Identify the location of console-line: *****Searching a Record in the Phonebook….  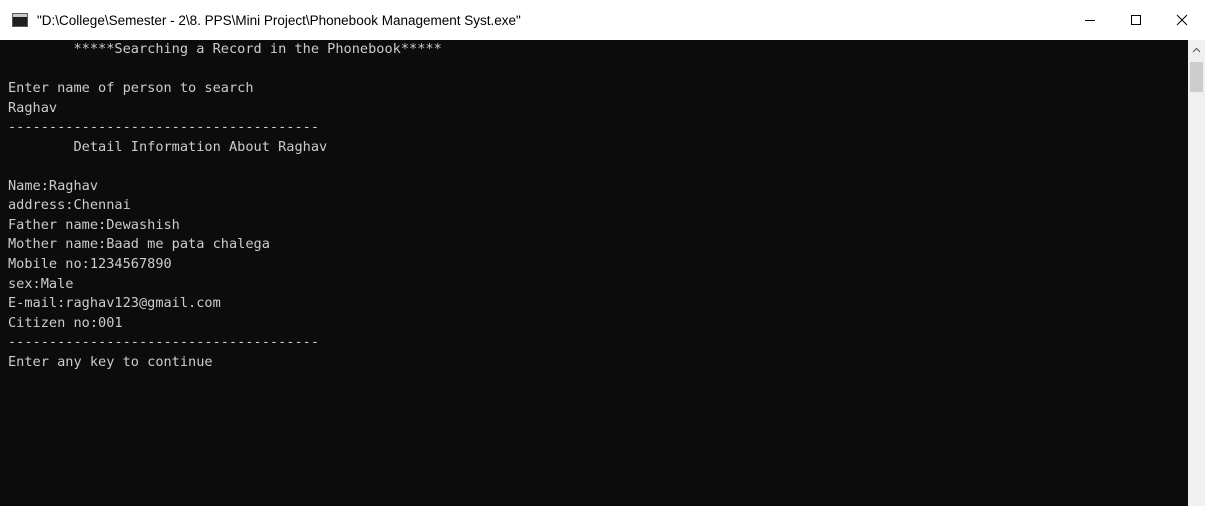
(225, 49).